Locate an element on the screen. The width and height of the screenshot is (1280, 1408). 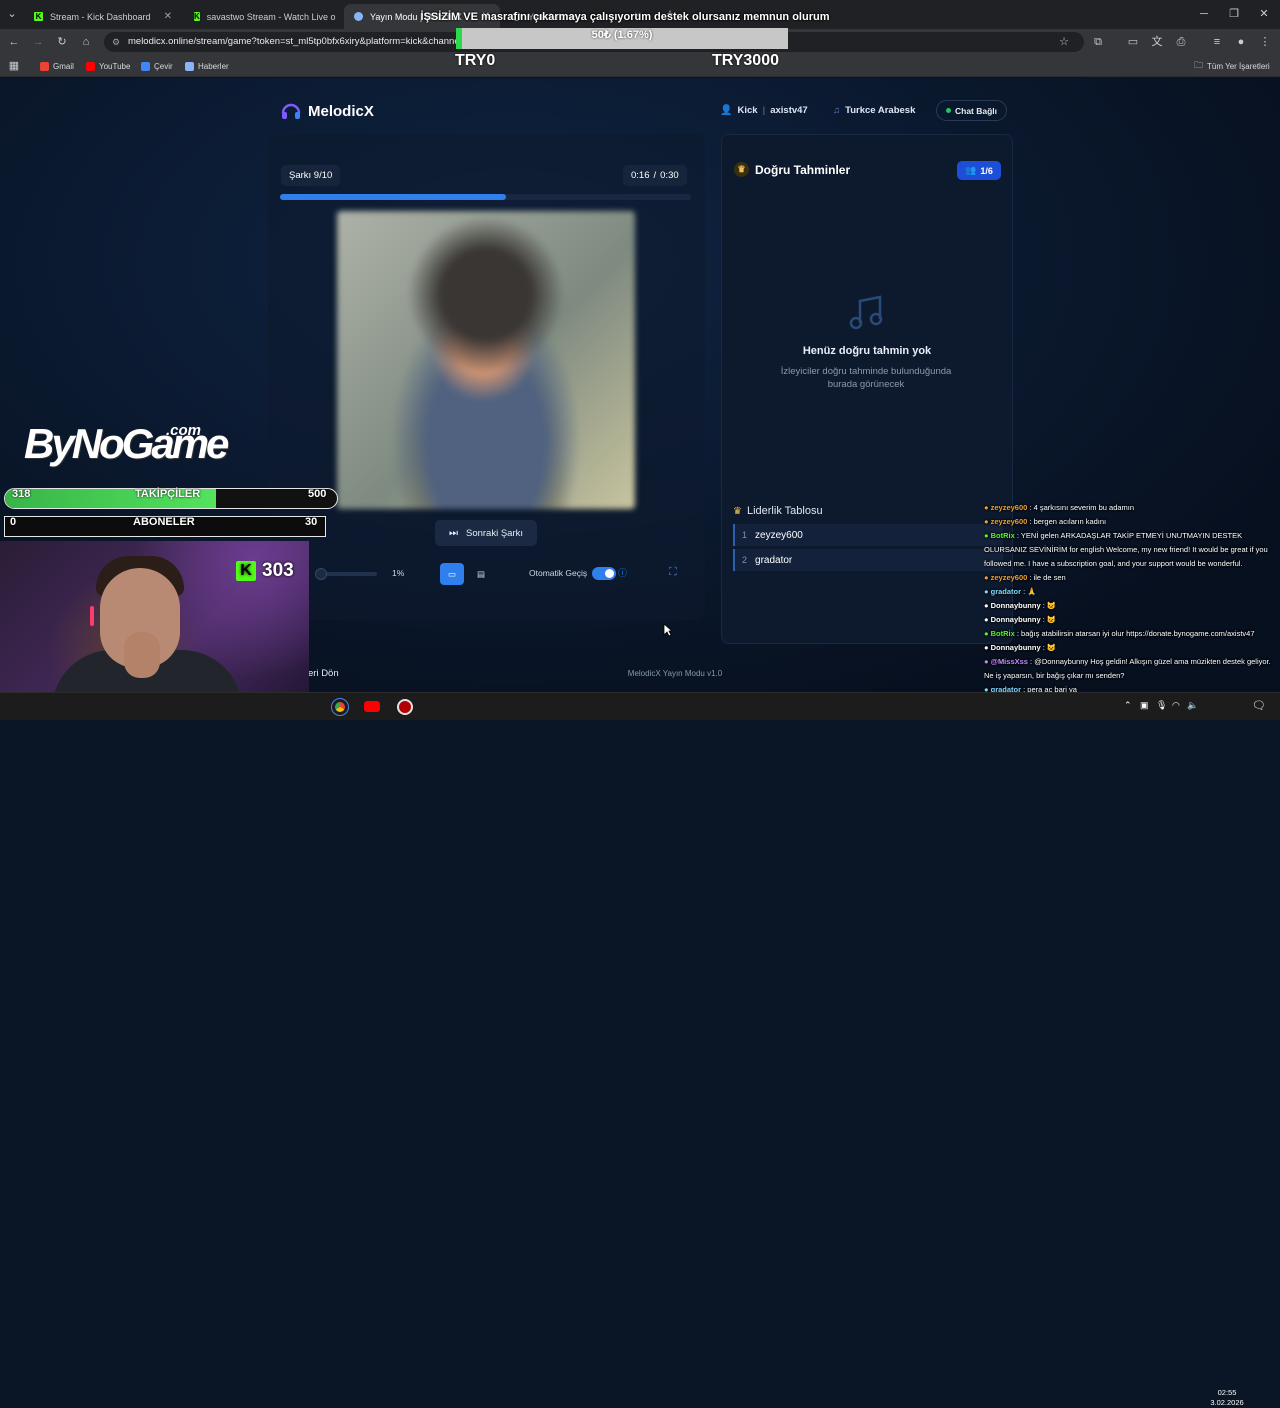
globe-icon is located at coordinates (358, 16).